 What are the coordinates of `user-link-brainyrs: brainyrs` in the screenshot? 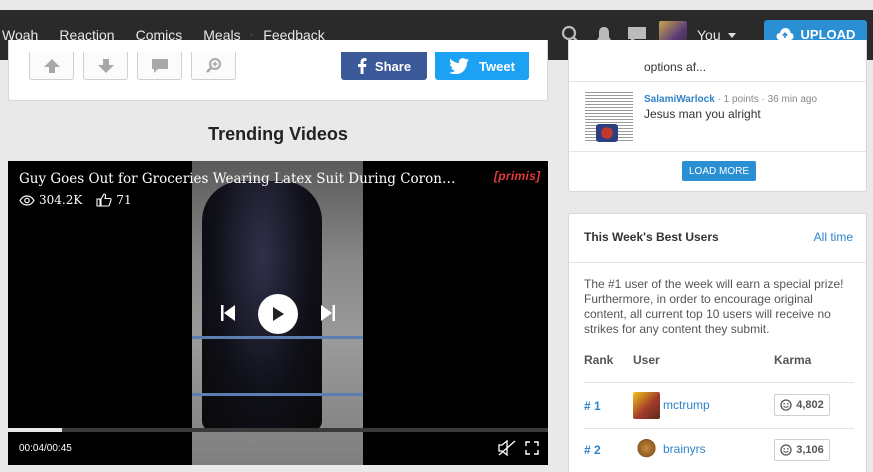 It's located at (684, 449).